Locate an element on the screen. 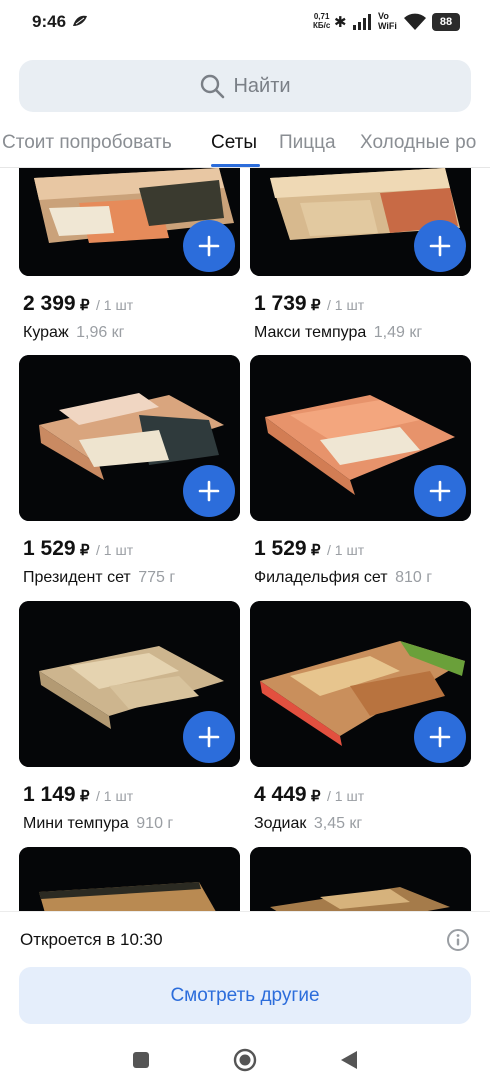 This screenshot has width=490, height=1090. product-name: Кураж is located at coordinates (46, 332).